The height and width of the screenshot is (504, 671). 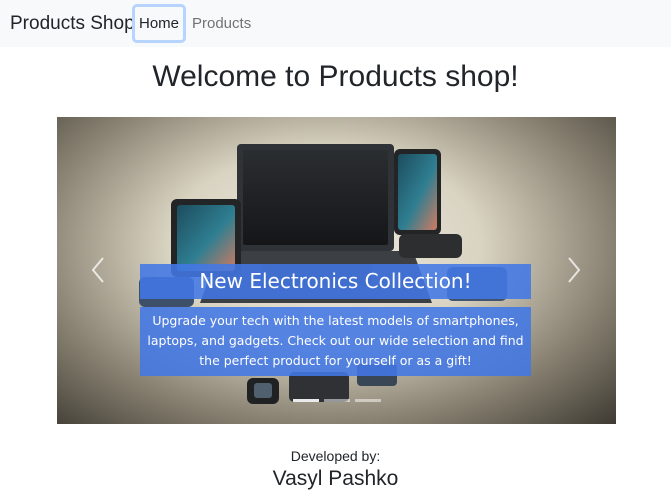 I want to click on chevron-left-icon, so click(x=97, y=270).